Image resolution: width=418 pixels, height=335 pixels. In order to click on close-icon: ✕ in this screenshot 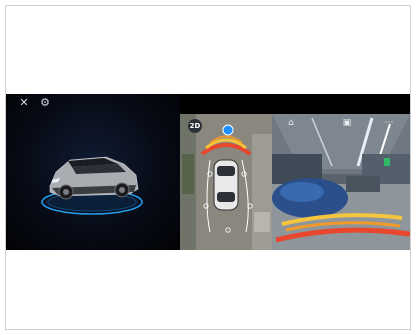, I will do `click(24, 103)`.